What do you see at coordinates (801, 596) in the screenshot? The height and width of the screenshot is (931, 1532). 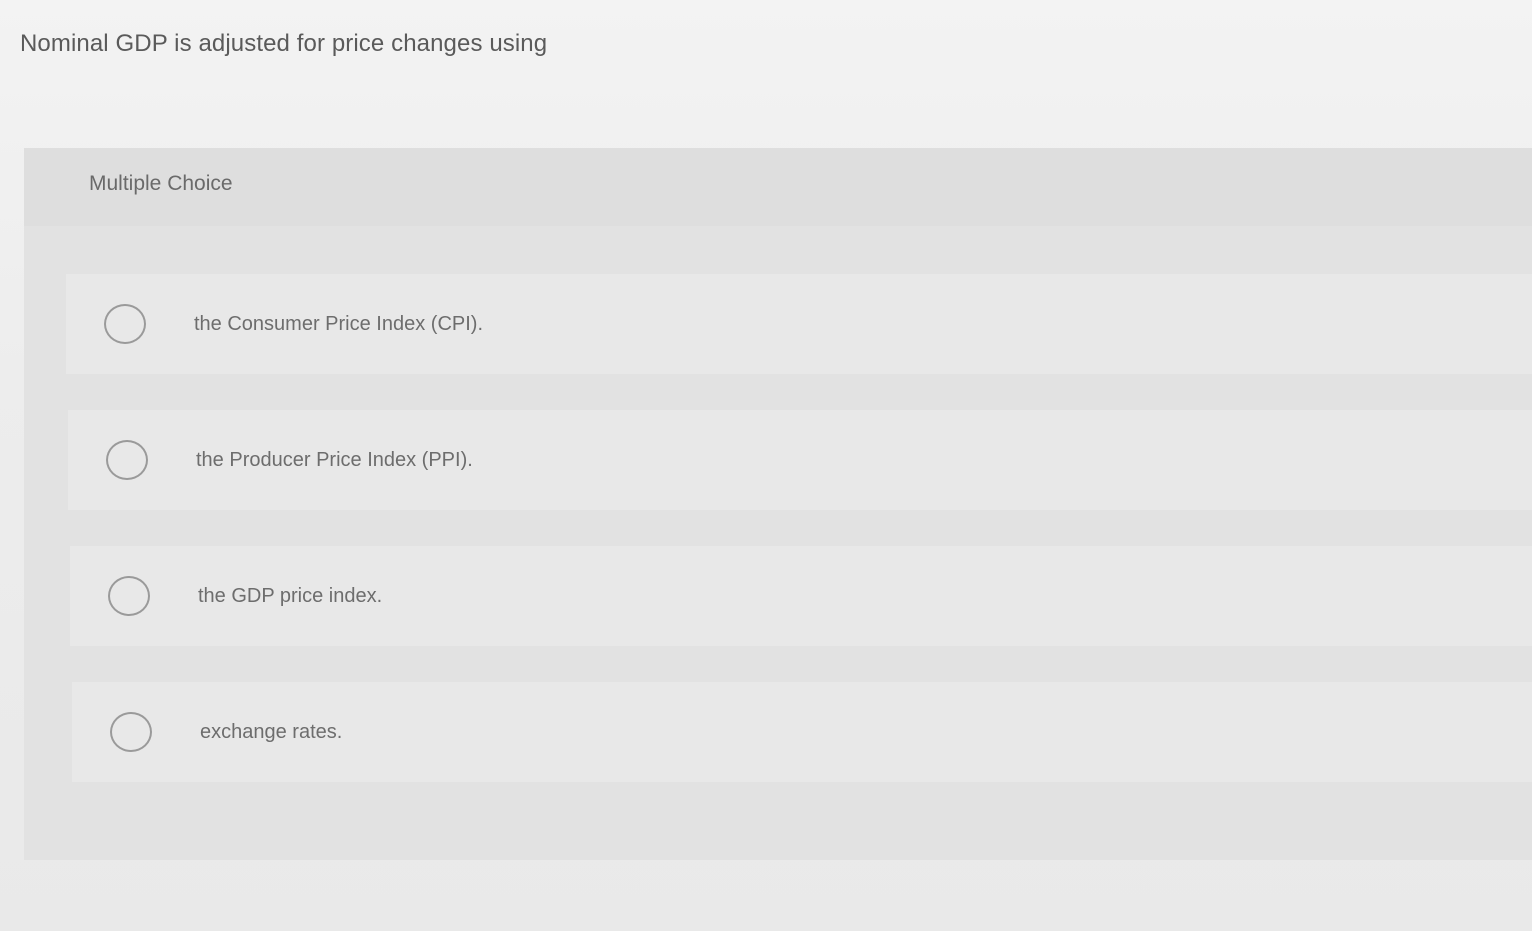 I see `answer-option-3: the GDP price index.` at bounding box center [801, 596].